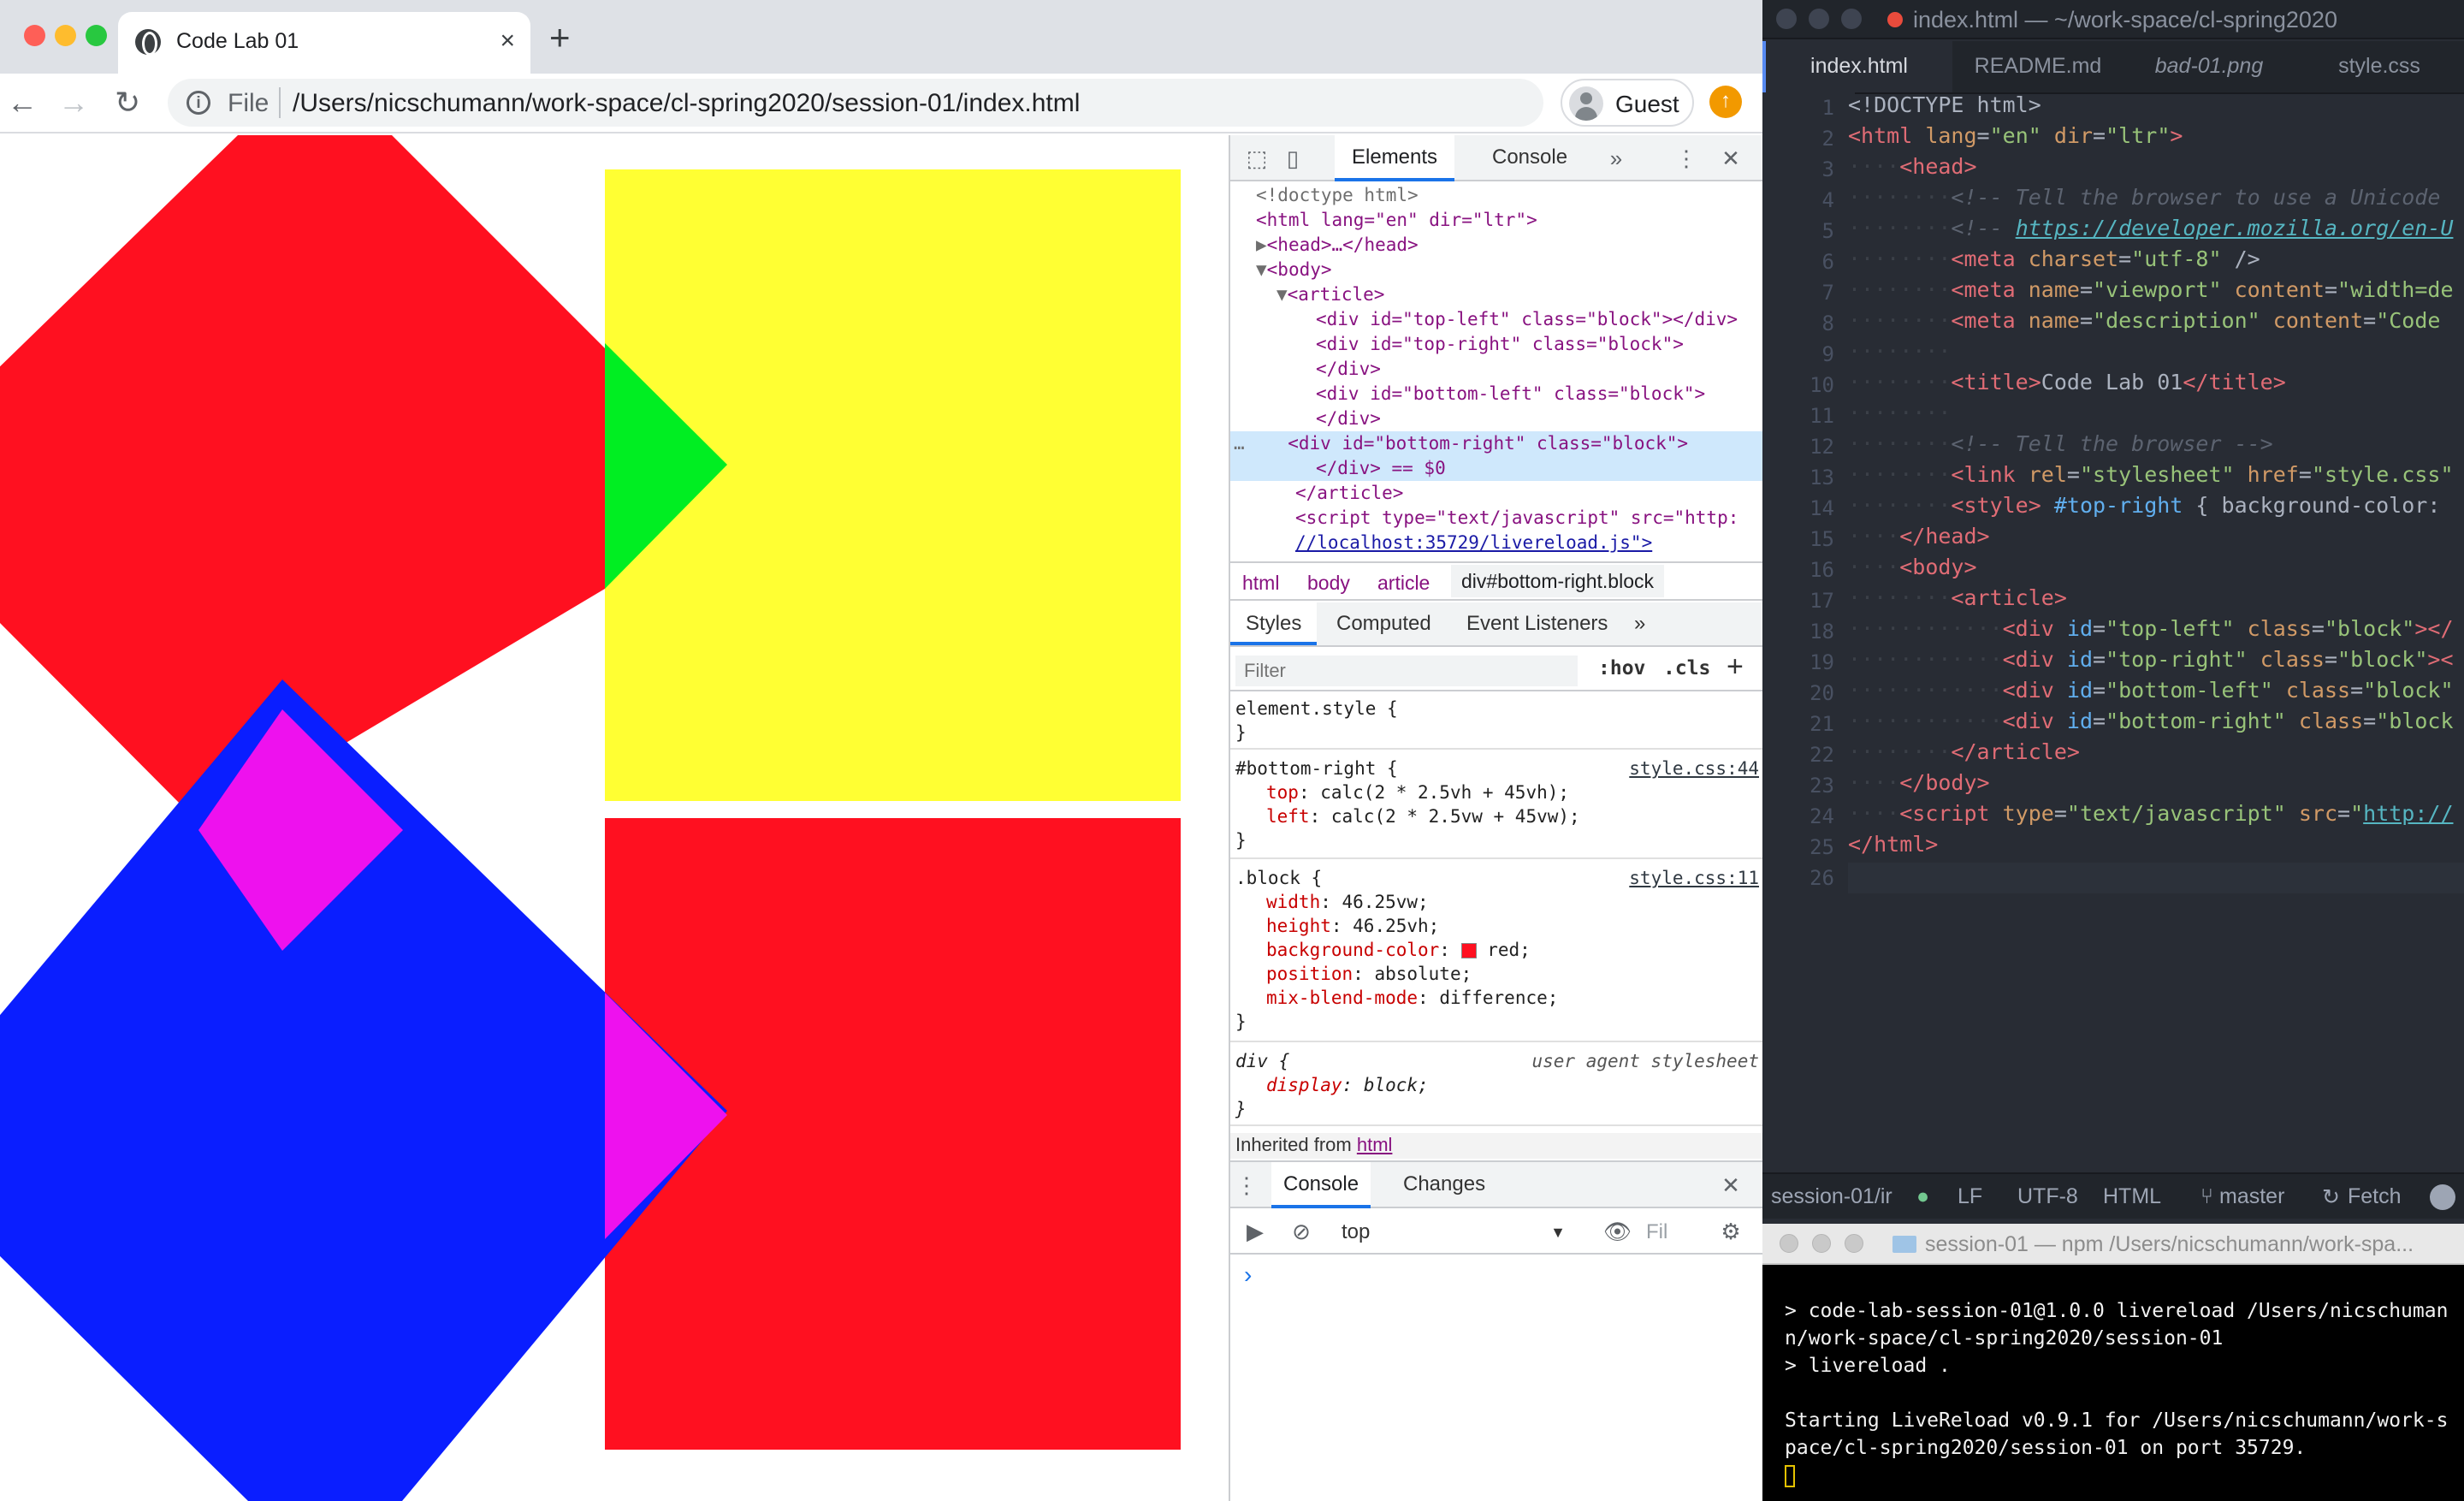 This screenshot has height=1501, width=2464. I want to click on close-devtools-icon: ✕, so click(1731, 158).